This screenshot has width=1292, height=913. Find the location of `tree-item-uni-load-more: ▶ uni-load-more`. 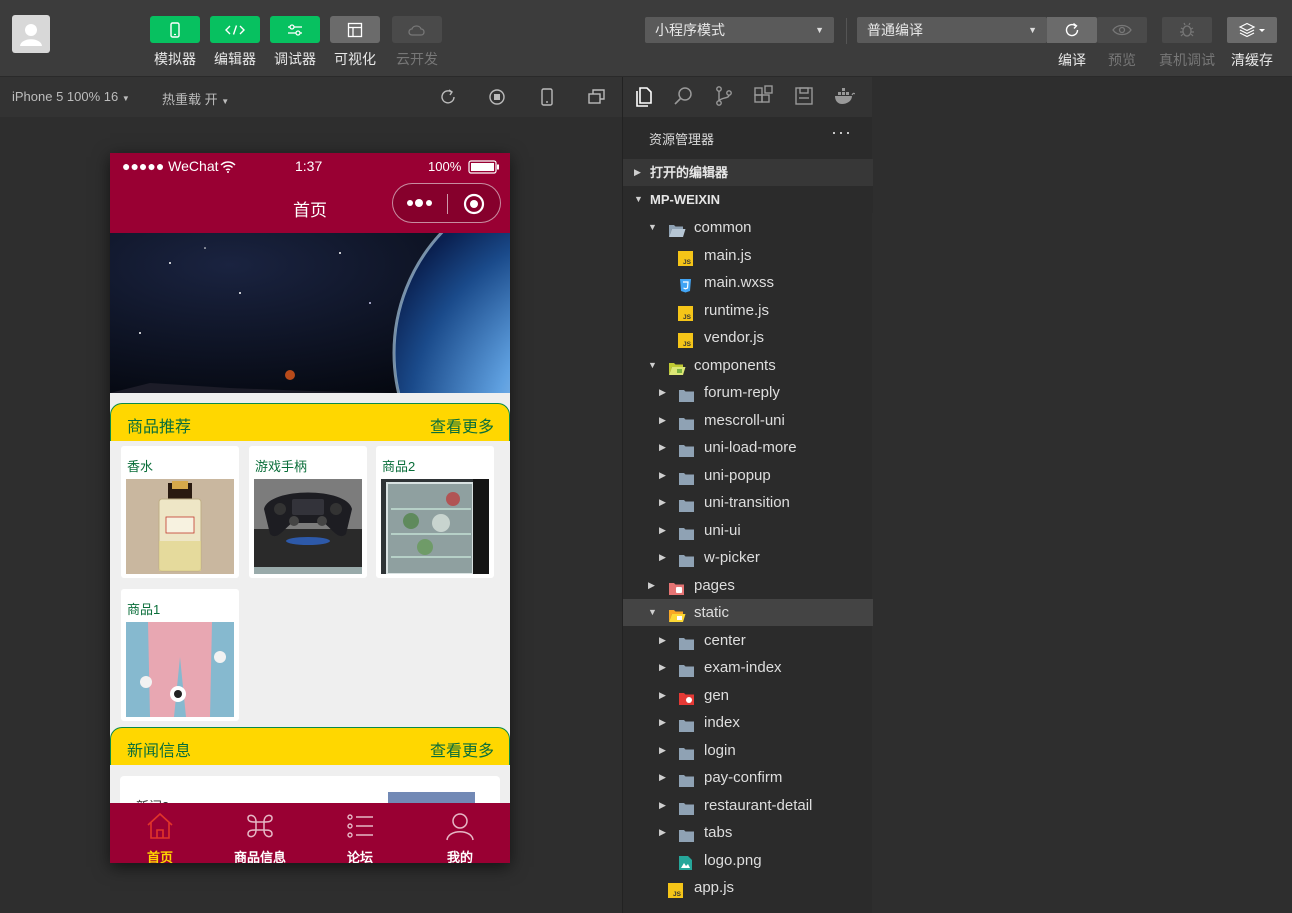

tree-item-uni-load-more: ▶ uni-load-more is located at coordinates (748, 447).